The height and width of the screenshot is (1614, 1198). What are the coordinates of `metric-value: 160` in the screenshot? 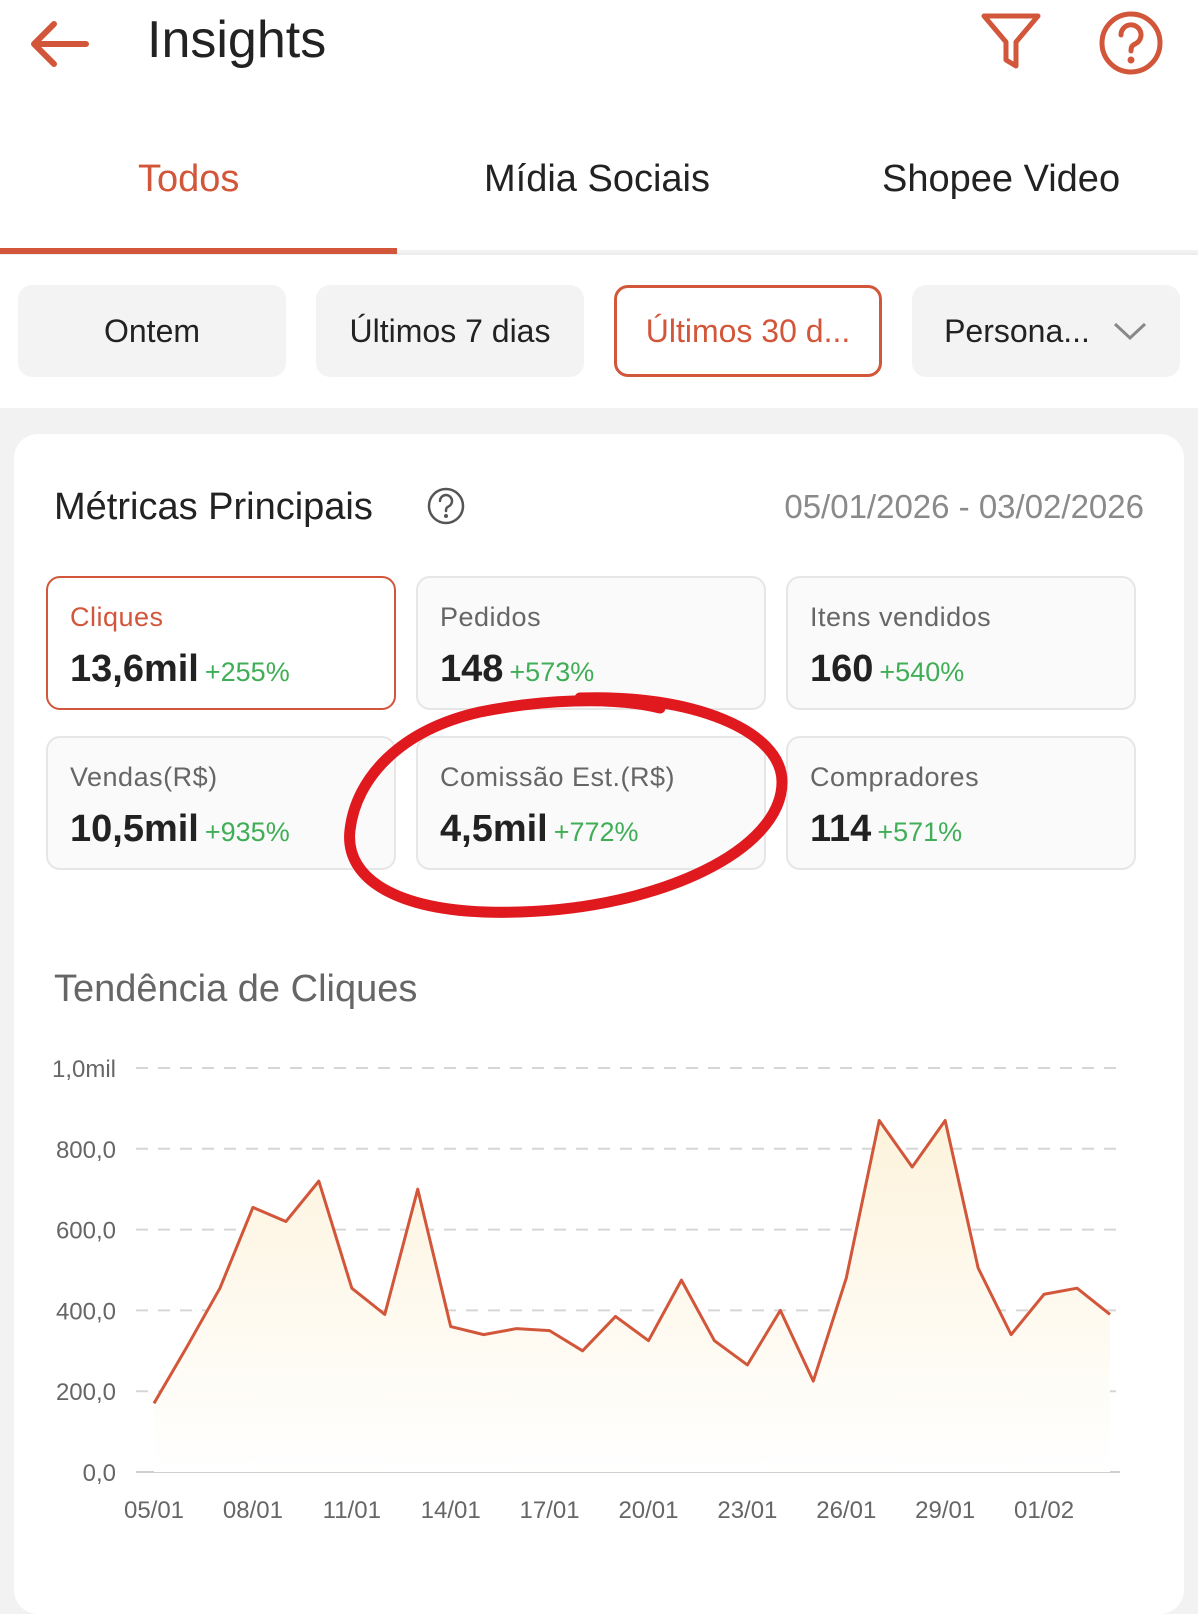 It's located at (842, 669).